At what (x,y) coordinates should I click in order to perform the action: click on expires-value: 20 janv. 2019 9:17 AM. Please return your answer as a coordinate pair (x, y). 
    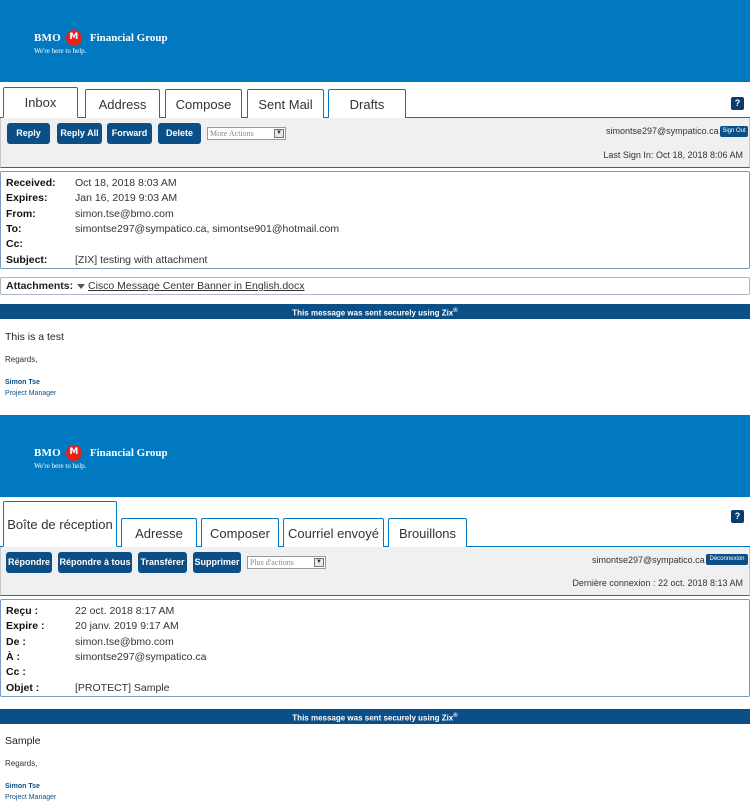
    Looking at the image, I should click on (127, 626).